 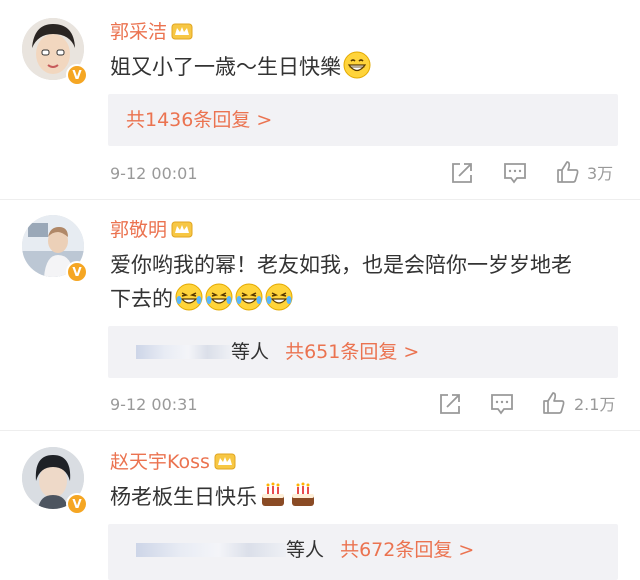 What do you see at coordinates (151, 230) in the screenshot?
I see `comment-author: 郭敬明` at bounding box center [151, 230].